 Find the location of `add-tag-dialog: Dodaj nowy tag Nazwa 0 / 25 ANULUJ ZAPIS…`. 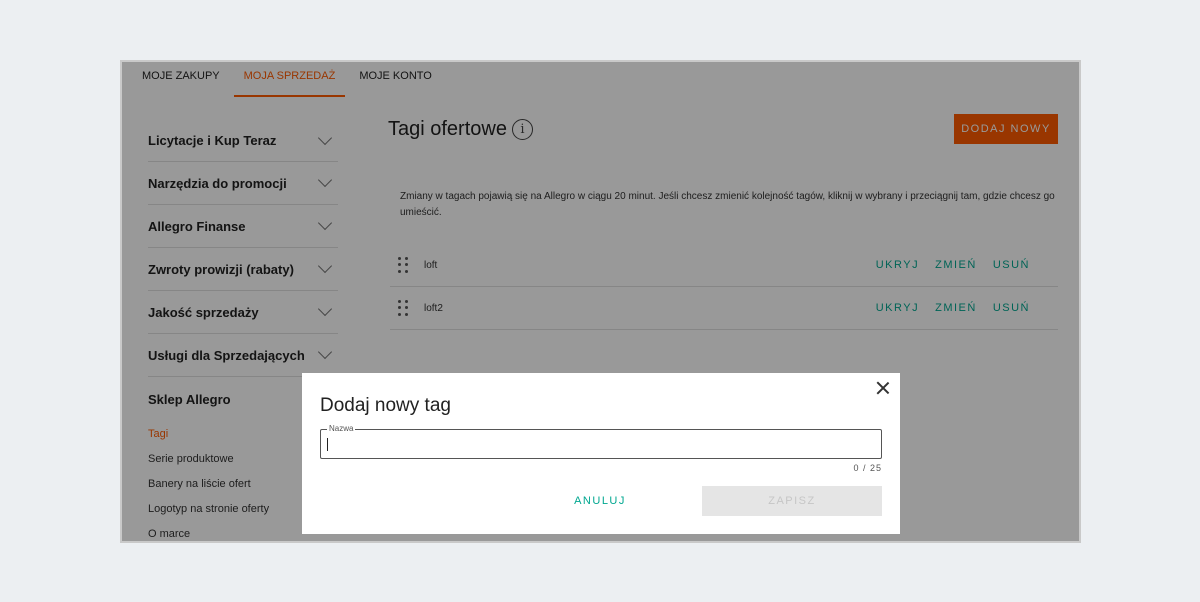

add-tag-dialog: Dodaj nowy tag Nazwa 0 / 25 ANULUJ ZAPIS… is located at coordinates (601, 453).